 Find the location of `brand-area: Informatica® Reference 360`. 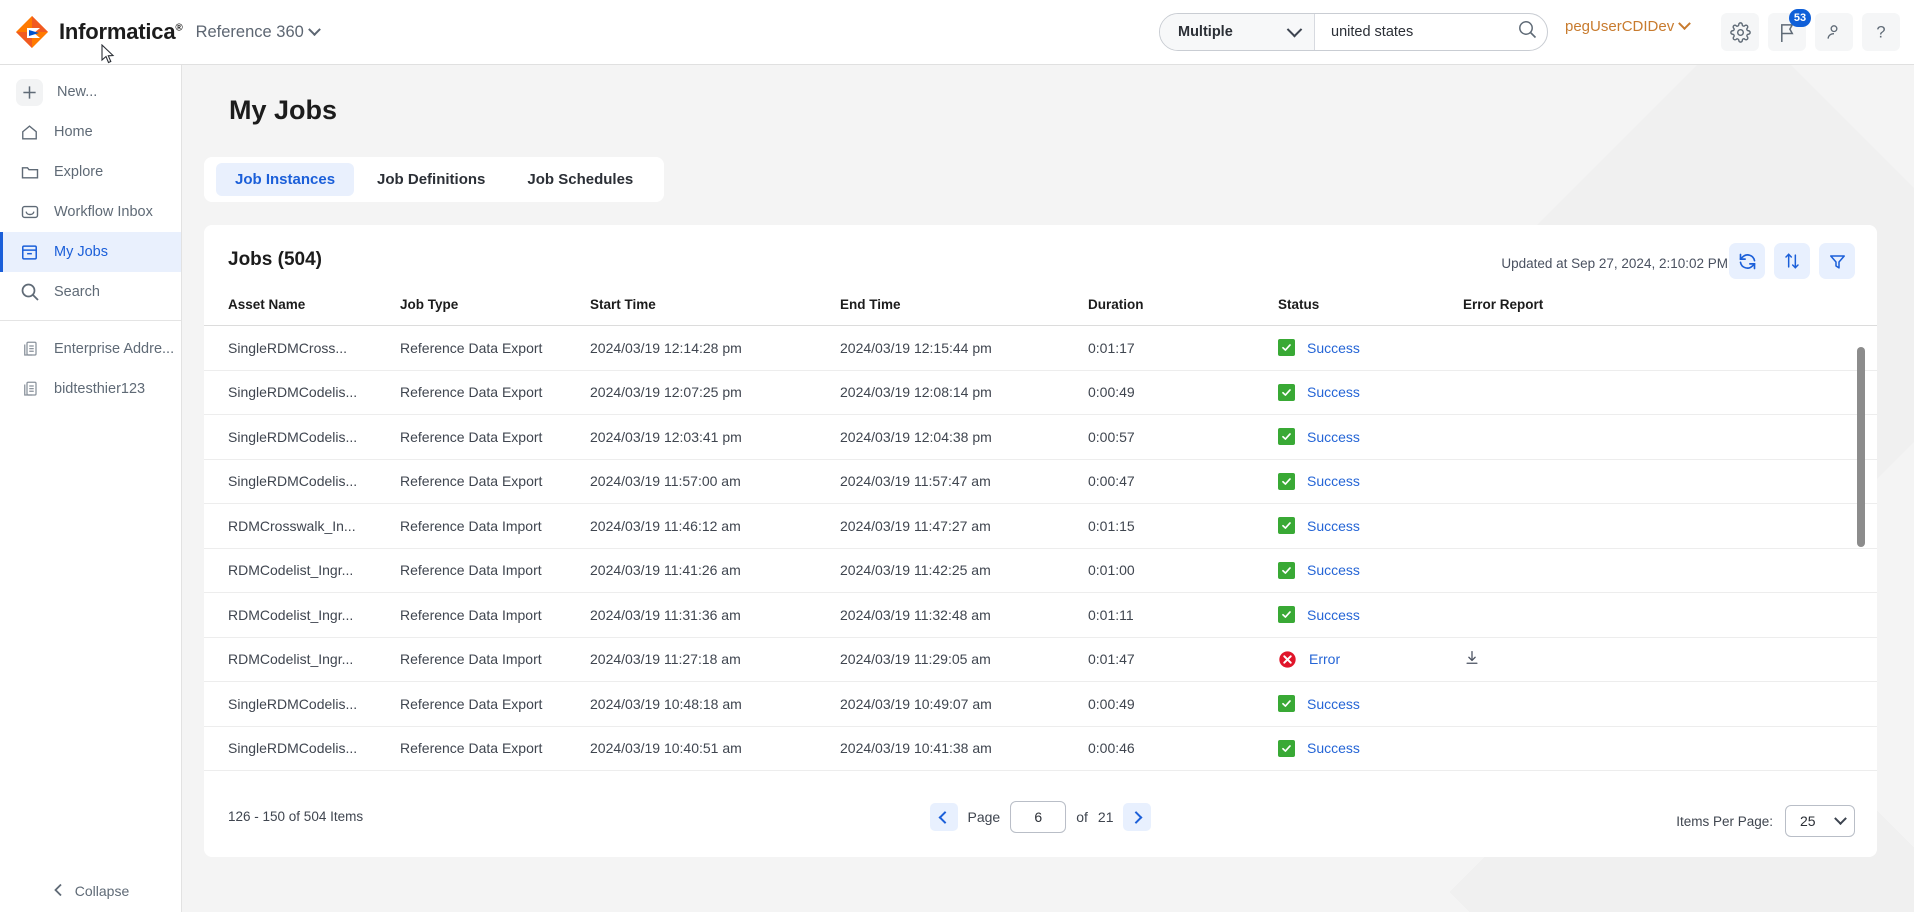

brand-area: Informatica® Reference 360 is located at coordinates (167, 32).